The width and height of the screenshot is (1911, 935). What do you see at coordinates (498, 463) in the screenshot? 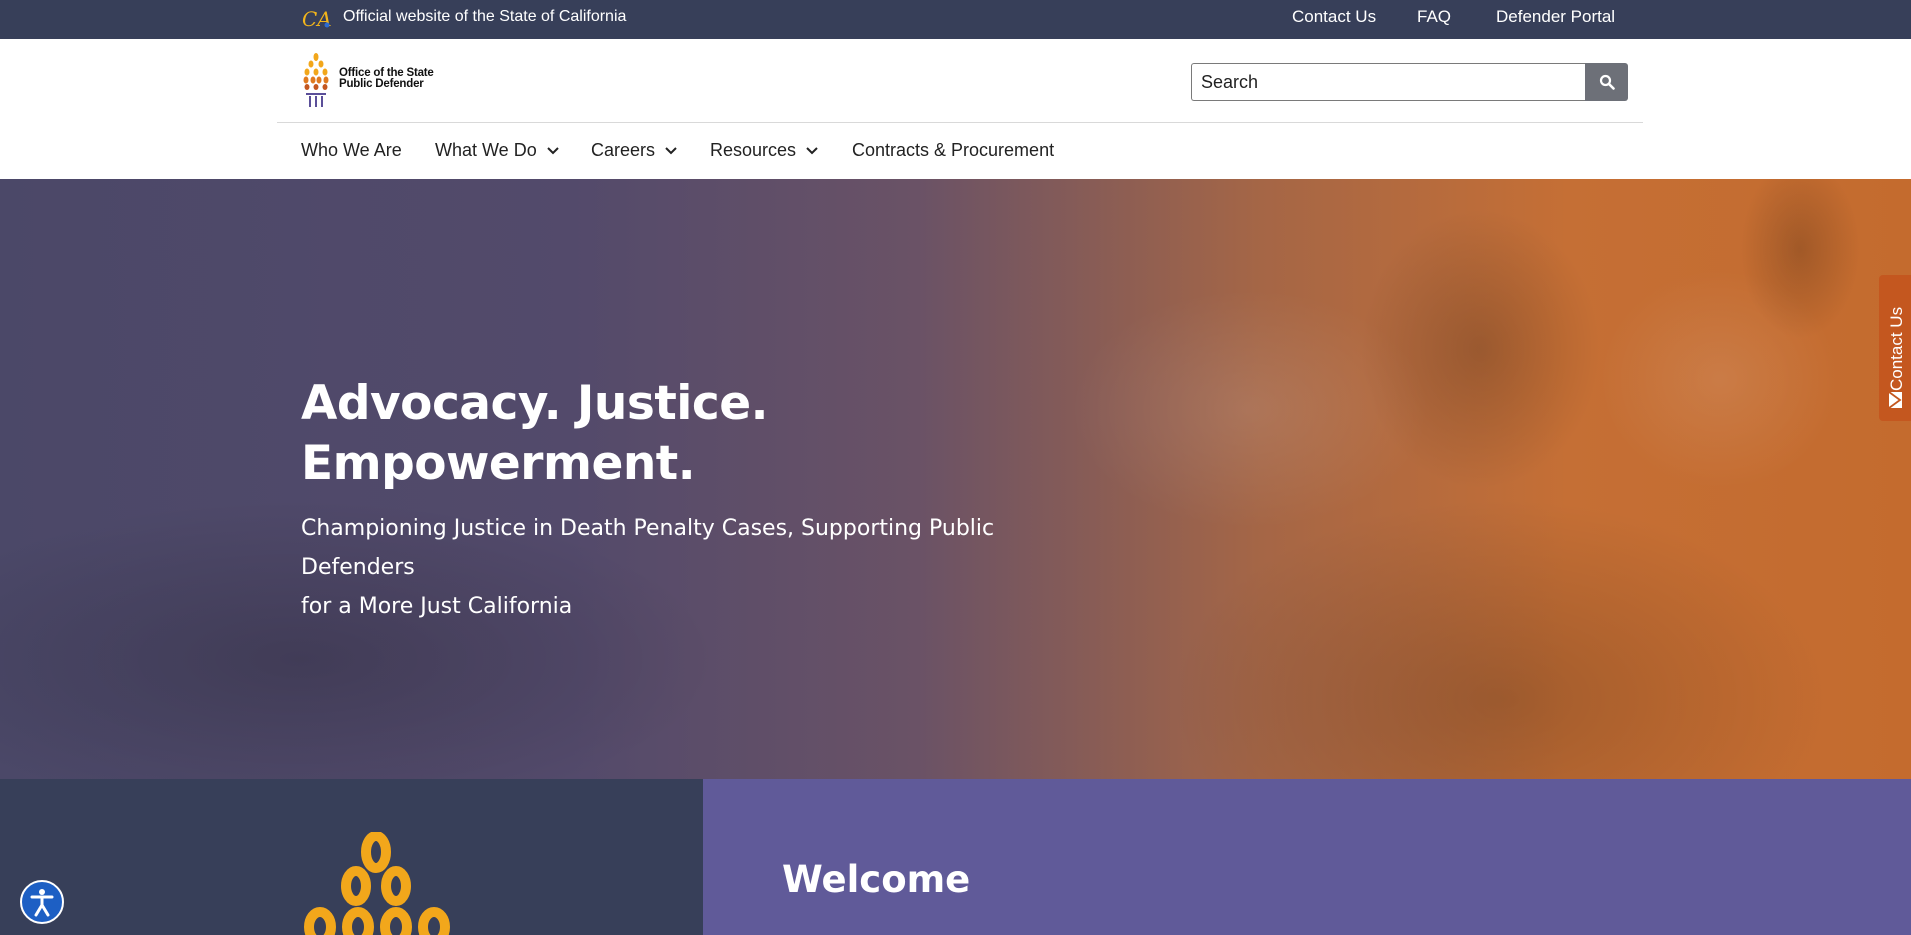
I see `hero-title-line-2: Empowerment.` at bounding box center [498, 463].